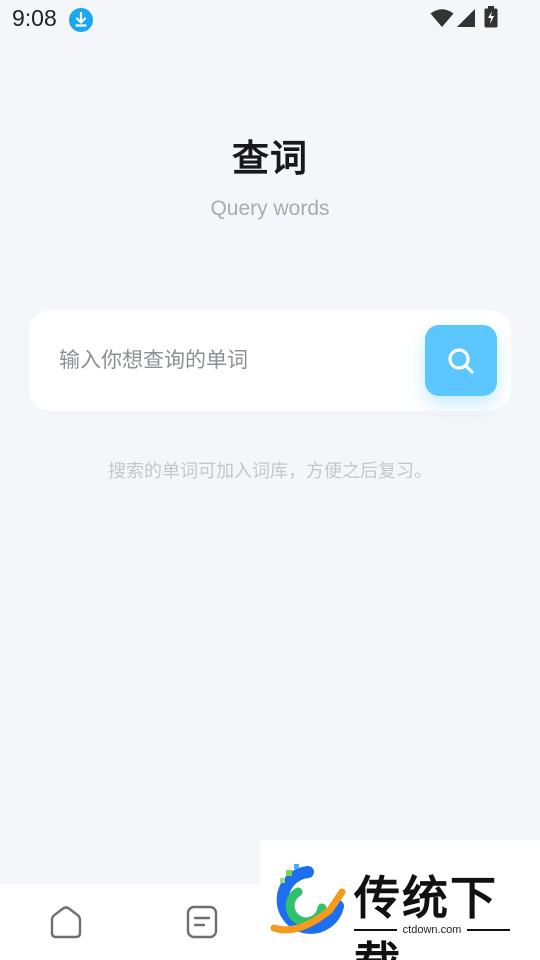  I want to click on status-bar: 9:08, so click(270, 20).